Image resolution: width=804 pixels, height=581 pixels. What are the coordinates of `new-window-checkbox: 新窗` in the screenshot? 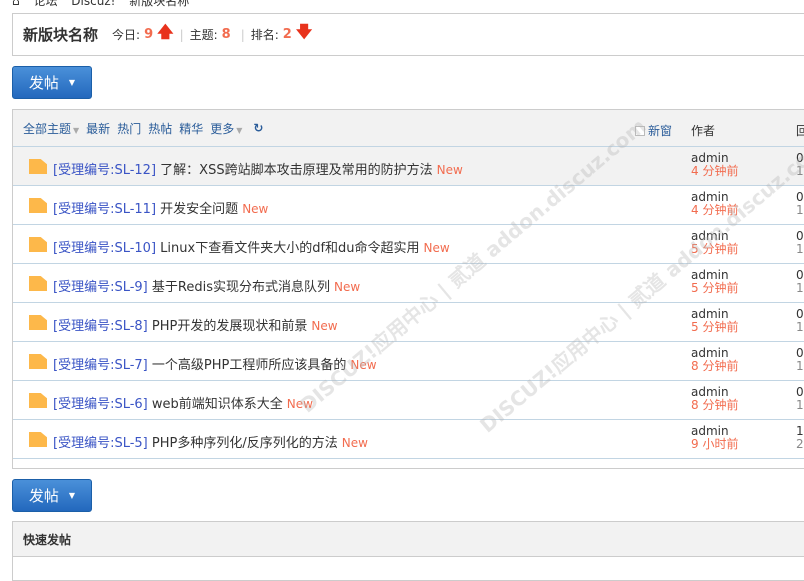 It's located at (653, 130).